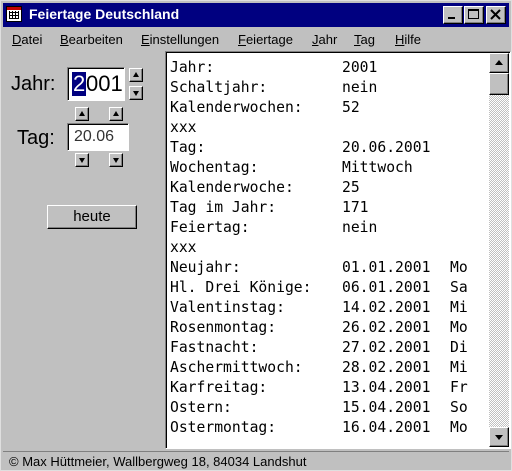 Image resolution: width=512 pixels, height=471 pixels. Describe the element at coordinates (324, 39) in the screenshot. I see `menu-jahr: Jahr` at that location.